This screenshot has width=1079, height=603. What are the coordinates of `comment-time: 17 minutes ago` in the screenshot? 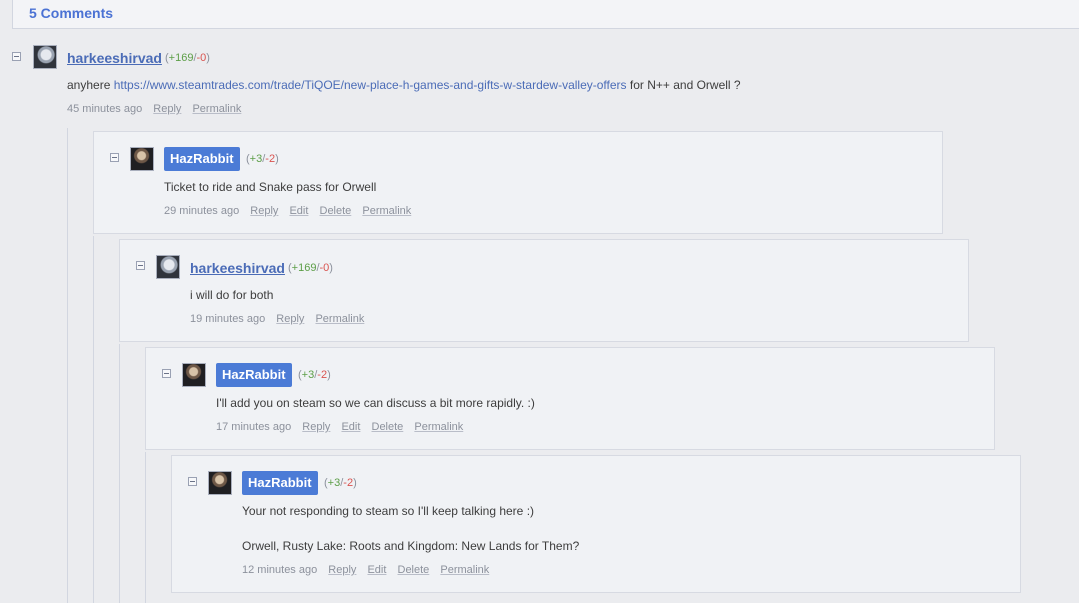 It's located at (254, 427).